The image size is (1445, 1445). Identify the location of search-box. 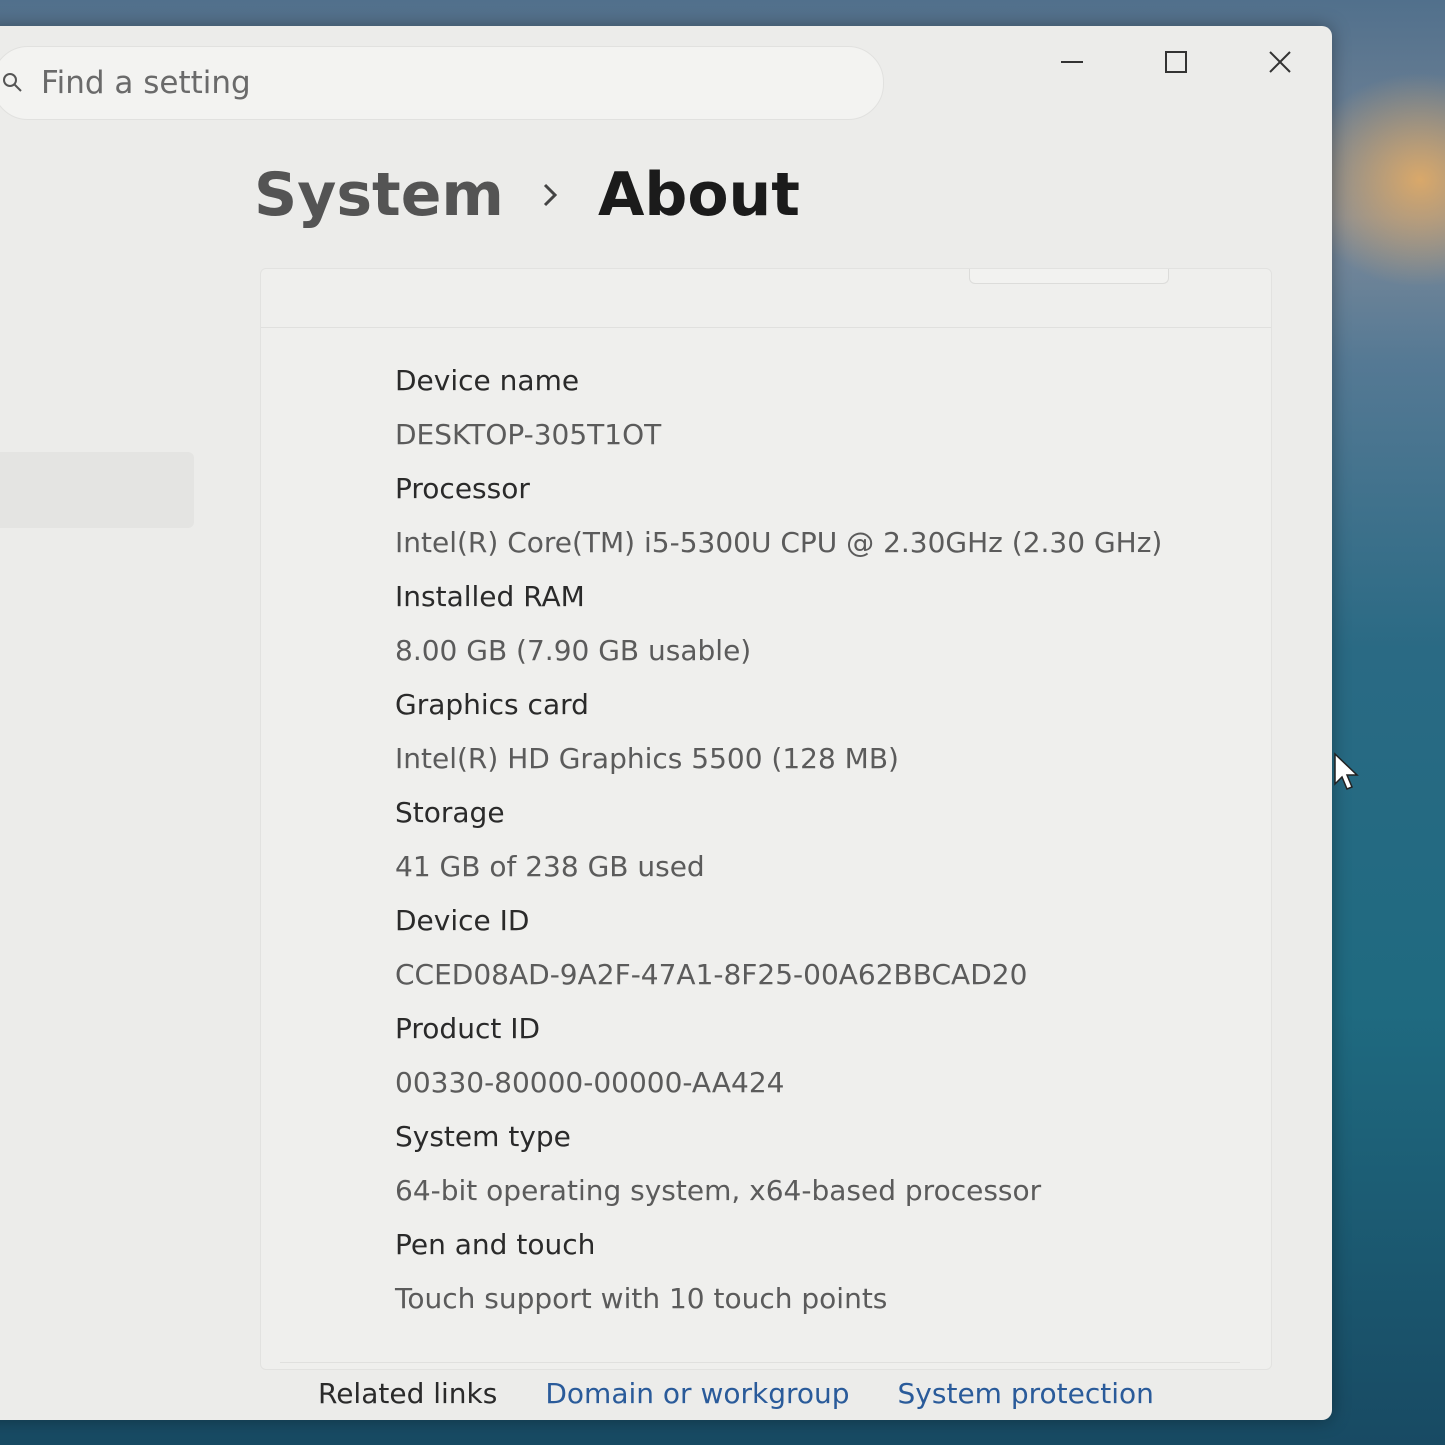
(442, 83).